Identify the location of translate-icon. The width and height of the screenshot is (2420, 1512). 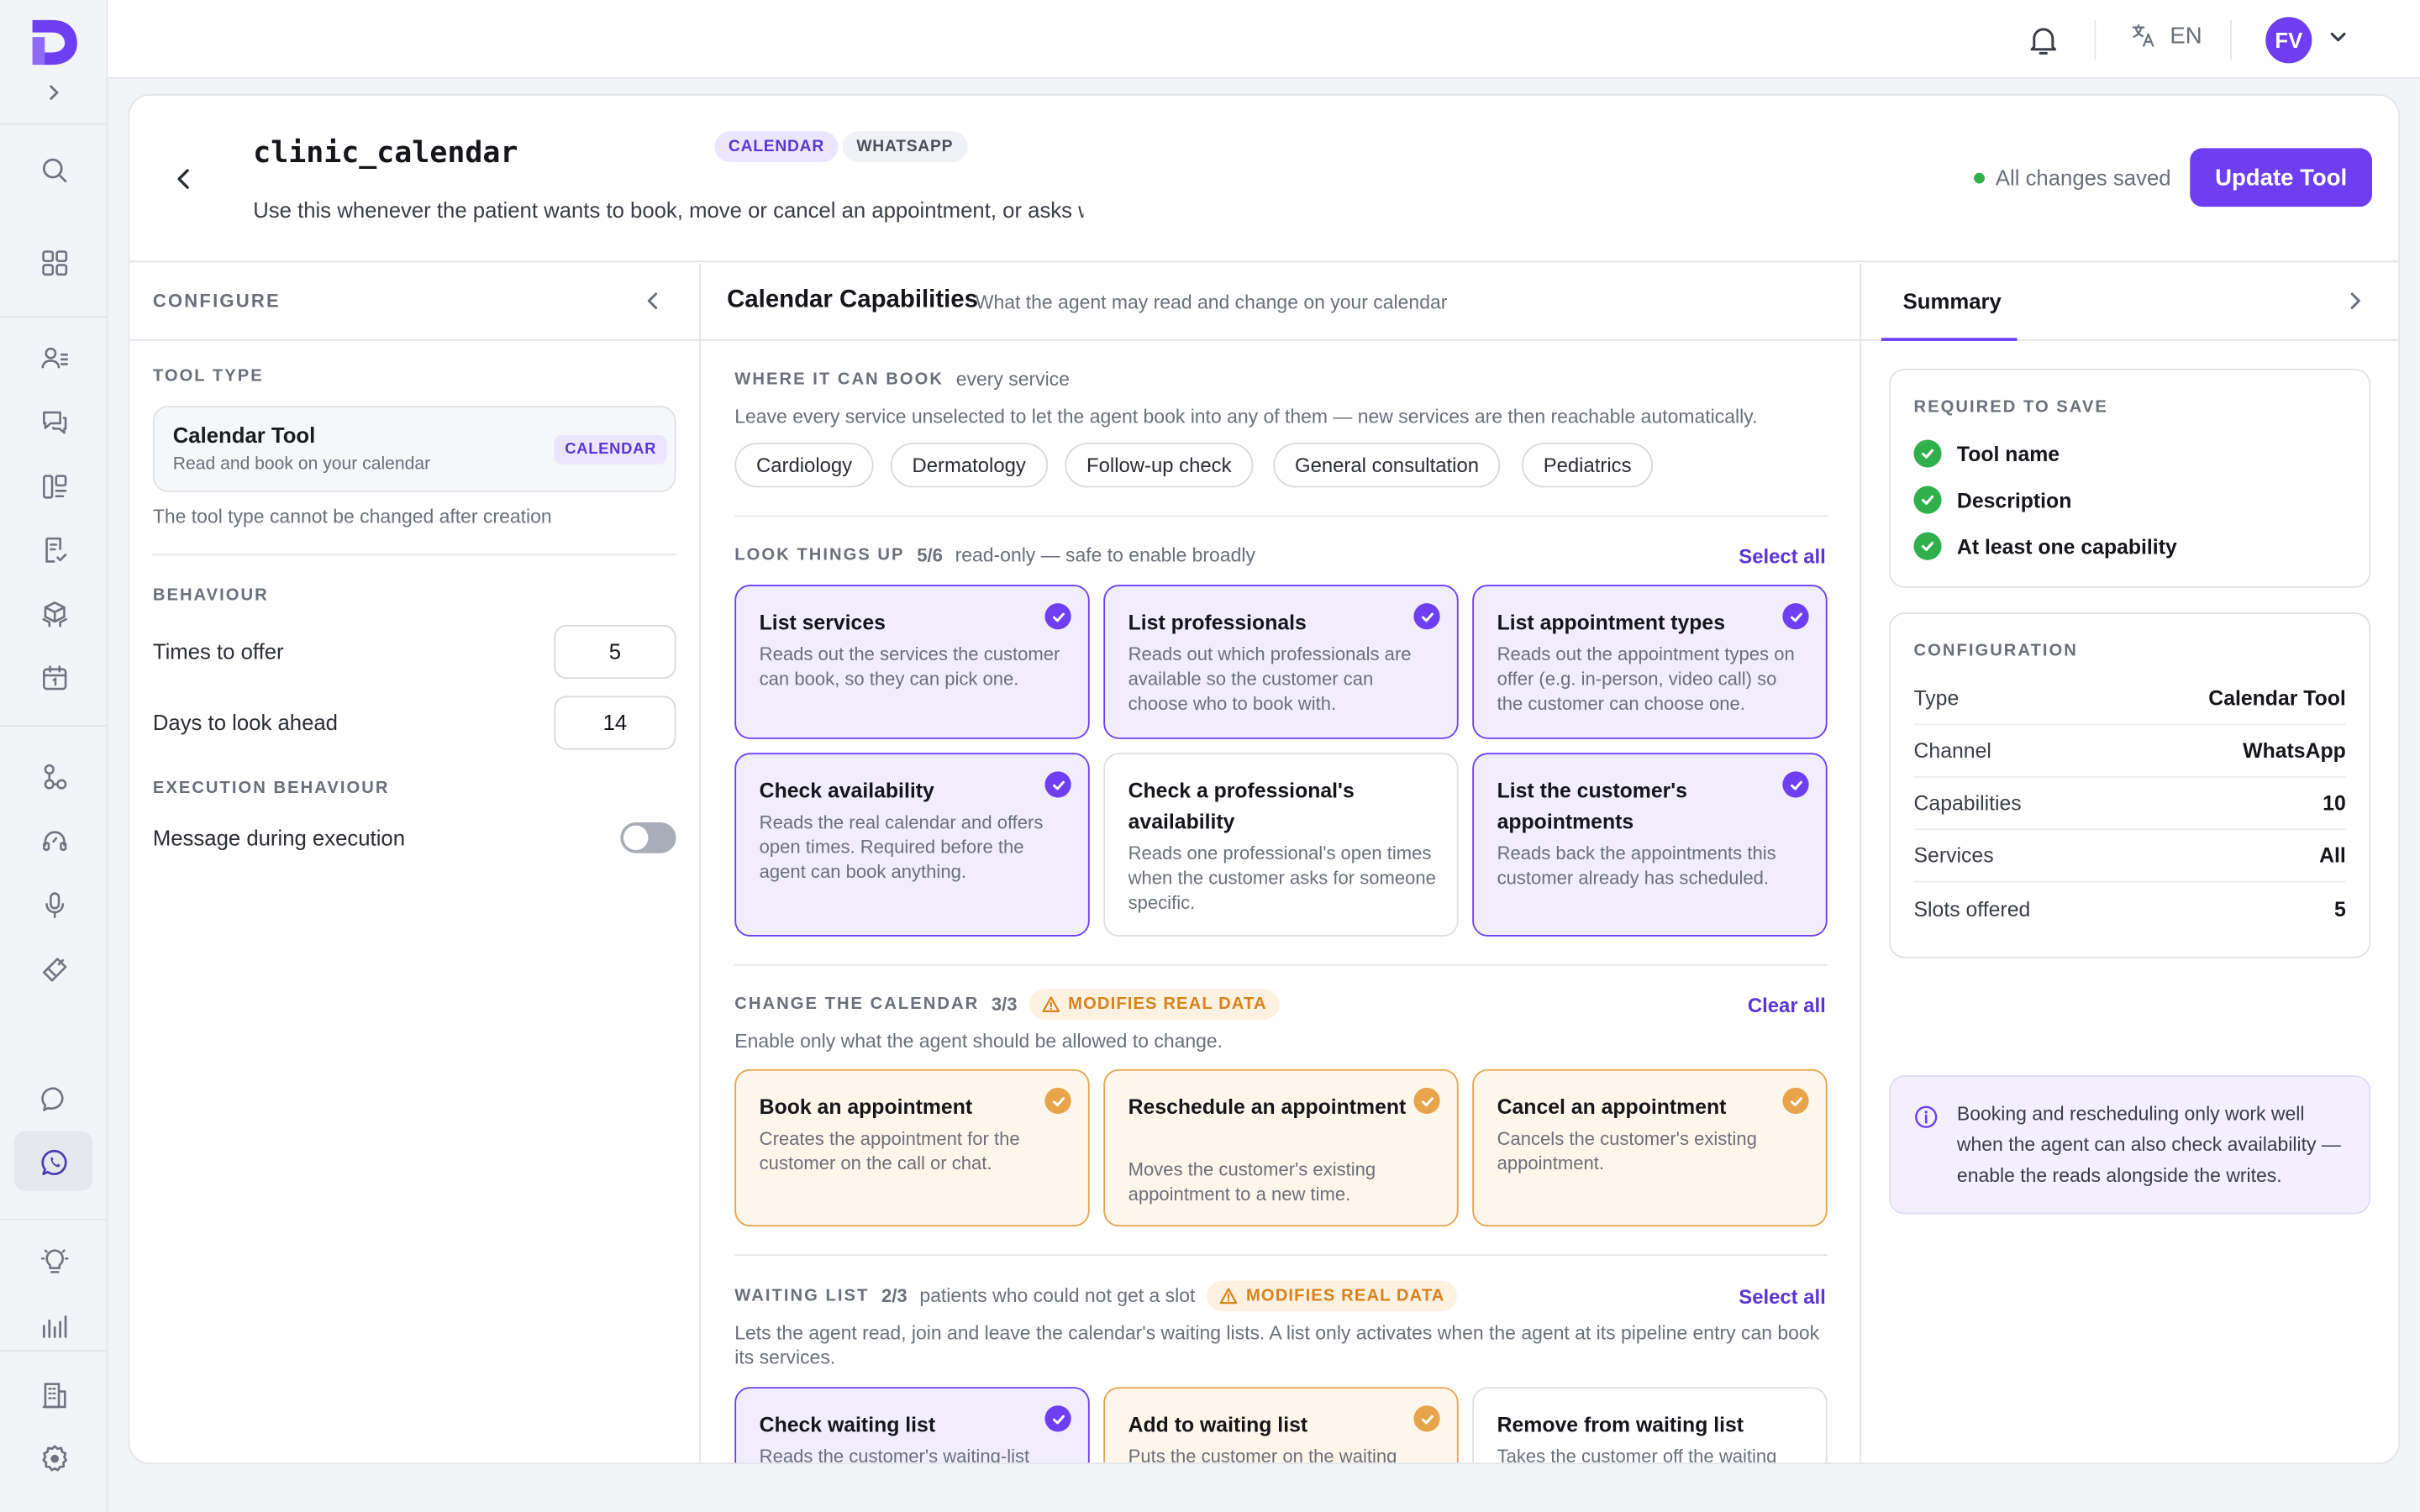
(2143, 35).